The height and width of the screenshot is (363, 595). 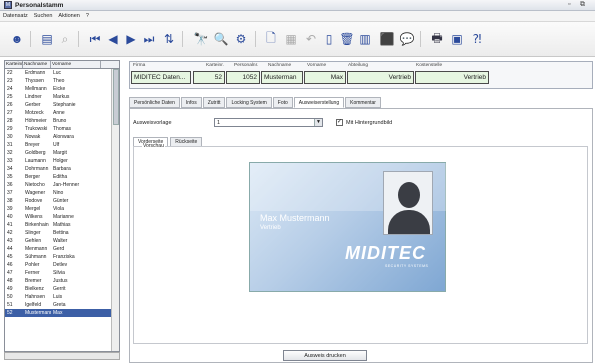 What do you see at coordinates (62, 241) in the screenshot?
I see `list-item: 43 Gehlen Walter` at bounding box center [62, 241].